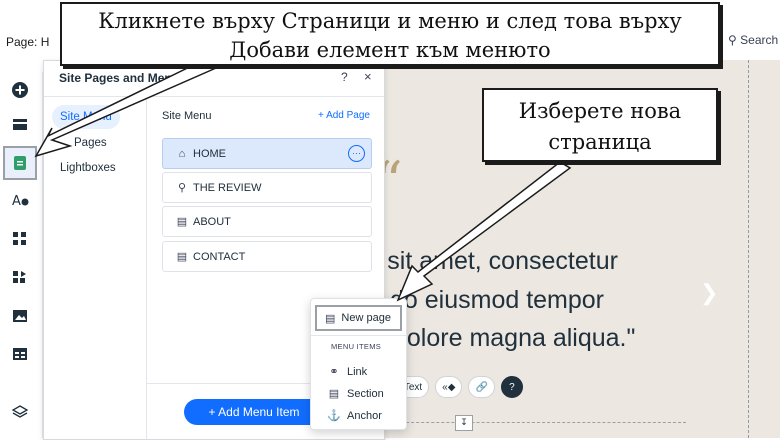  I want to click on callout-line: Изберете нова, so click(600, 111).